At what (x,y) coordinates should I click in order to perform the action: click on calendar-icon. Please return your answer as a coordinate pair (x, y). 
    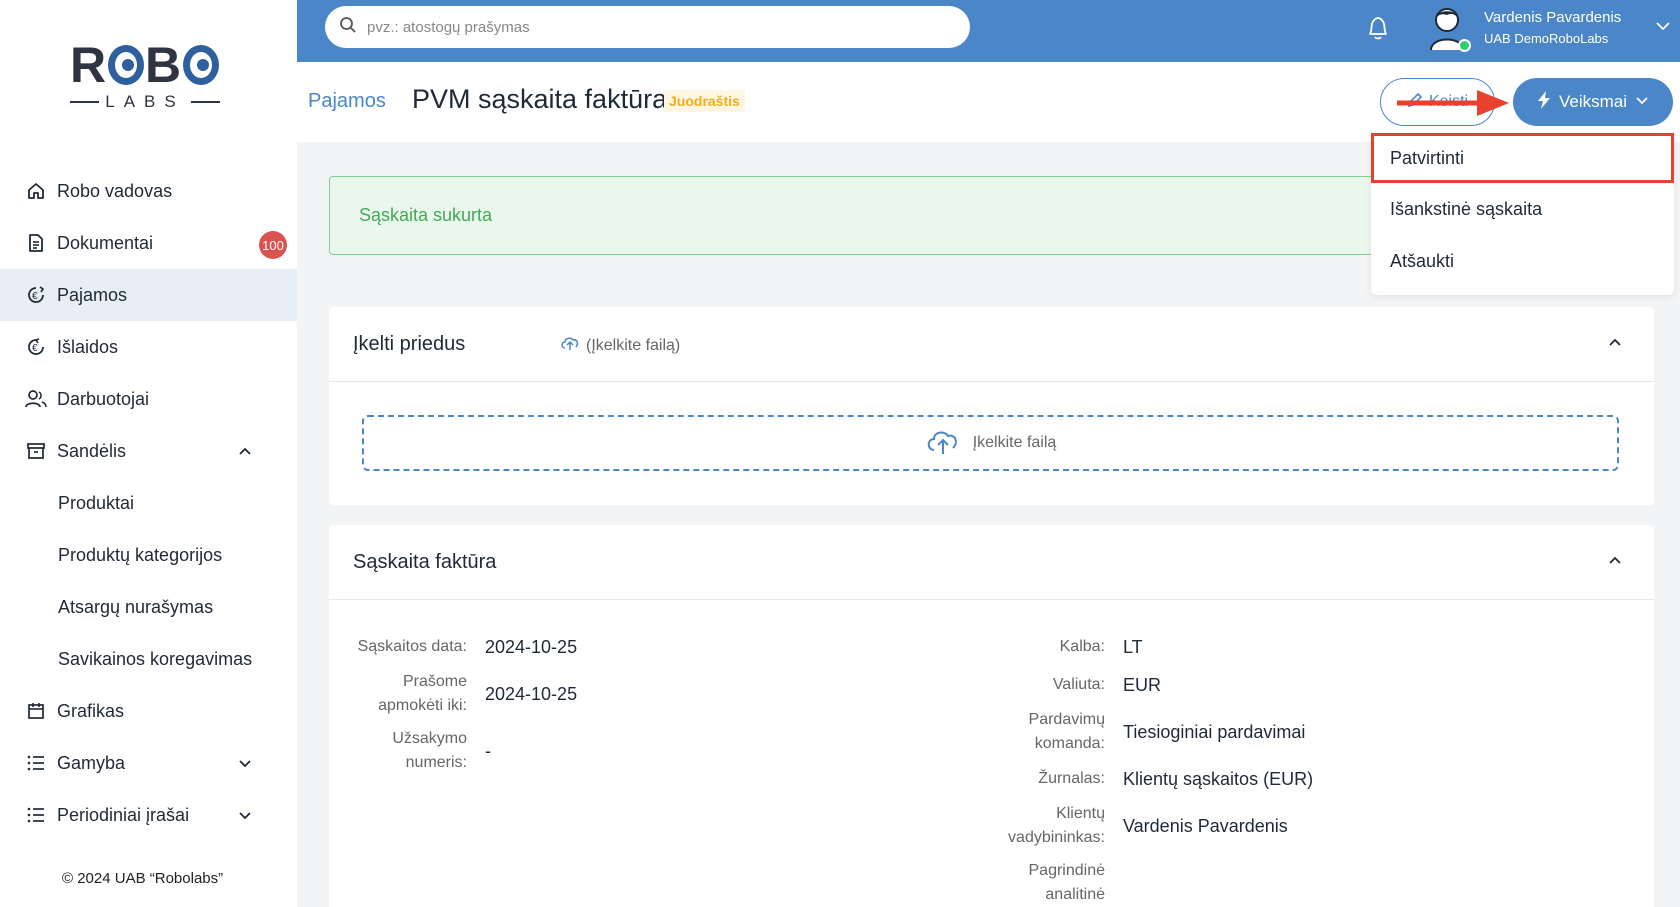
    Looking at the image, I should click on (36, 711).